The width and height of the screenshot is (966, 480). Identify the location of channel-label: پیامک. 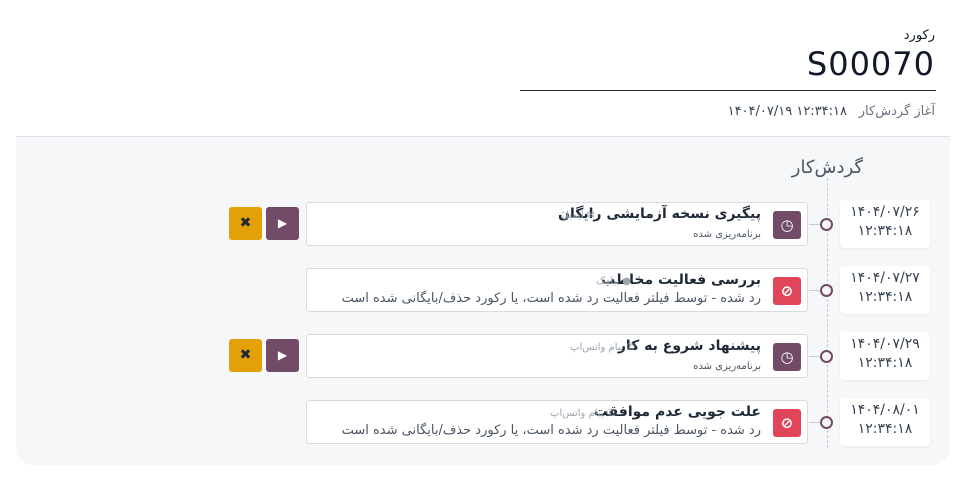
(608, 281).